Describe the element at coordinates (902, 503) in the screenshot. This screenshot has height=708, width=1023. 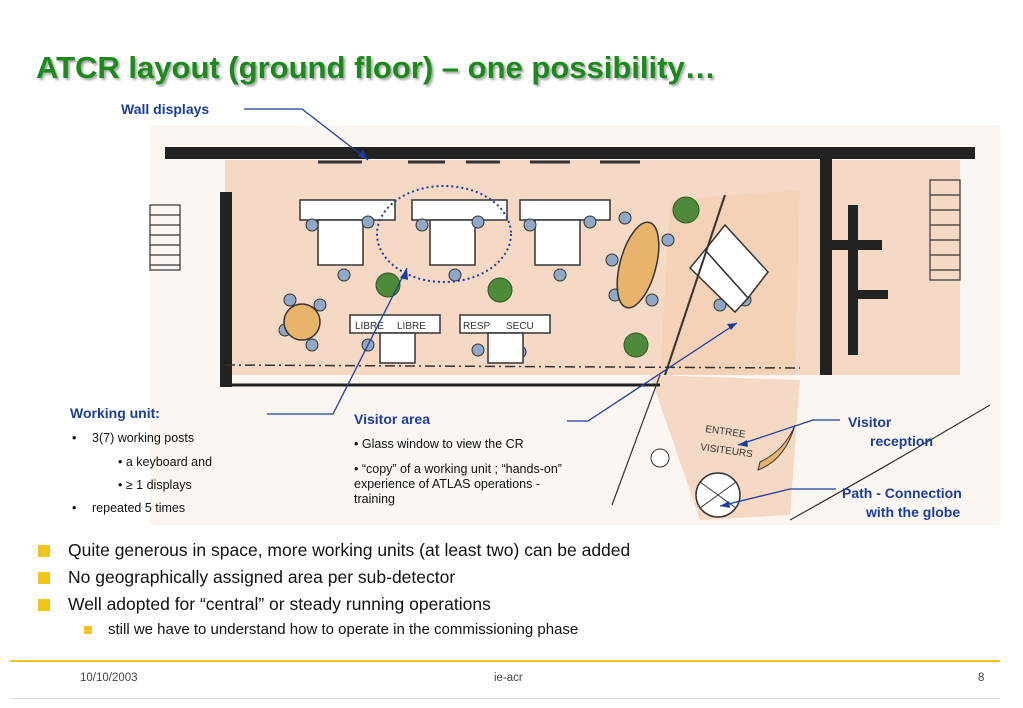
I see `label-path-connection: Path - Connection with the globe` at that location.